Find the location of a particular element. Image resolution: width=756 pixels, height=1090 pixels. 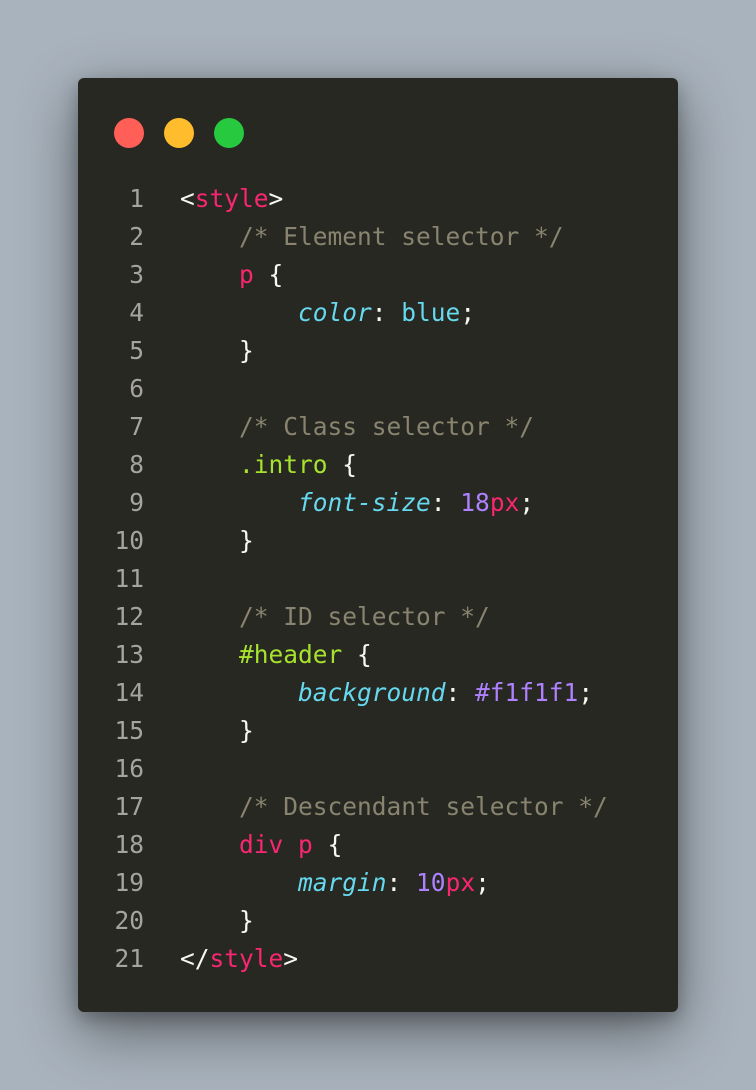

code-line: 9 font-size: 18px; is located at coordinates (378, 503).